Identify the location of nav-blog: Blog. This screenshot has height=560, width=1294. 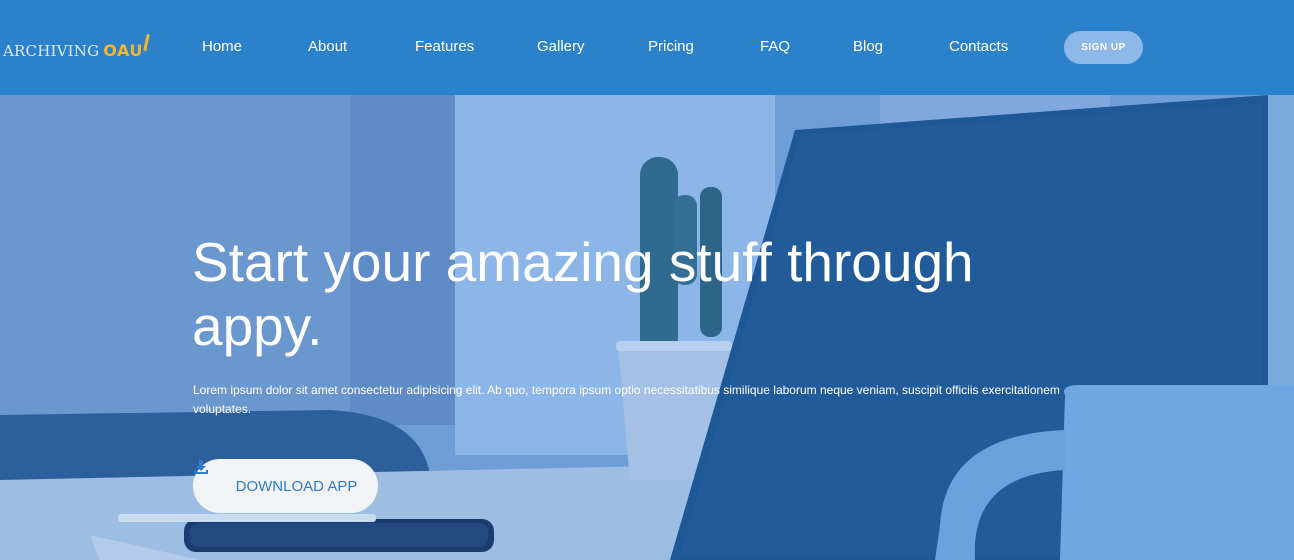
(868, 46).